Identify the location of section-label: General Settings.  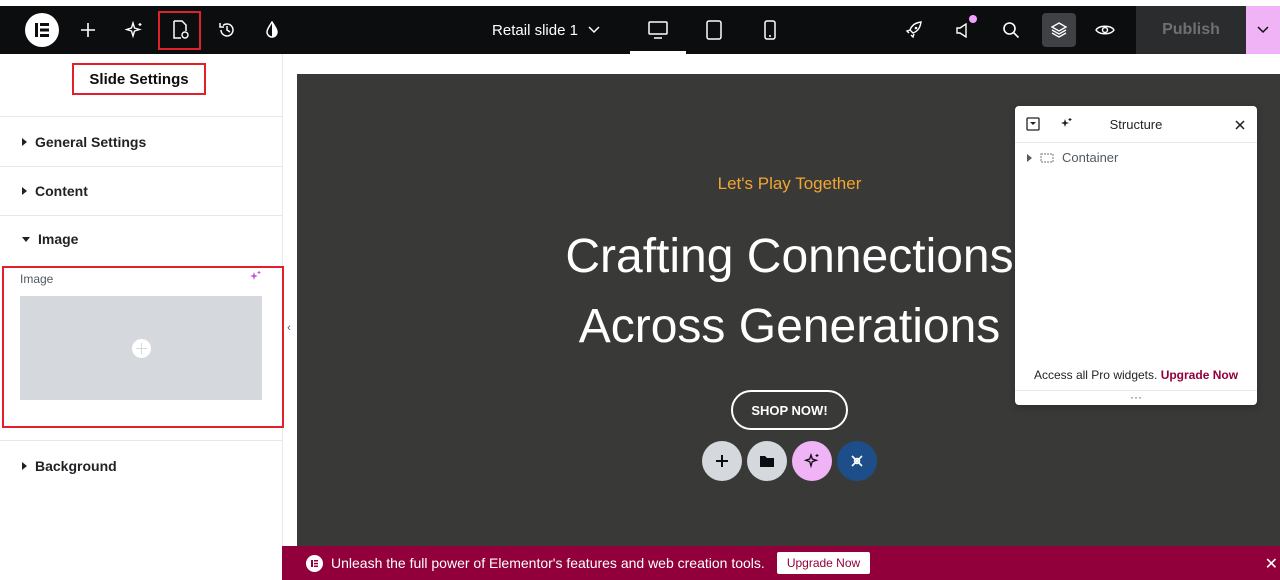
(91, 141).